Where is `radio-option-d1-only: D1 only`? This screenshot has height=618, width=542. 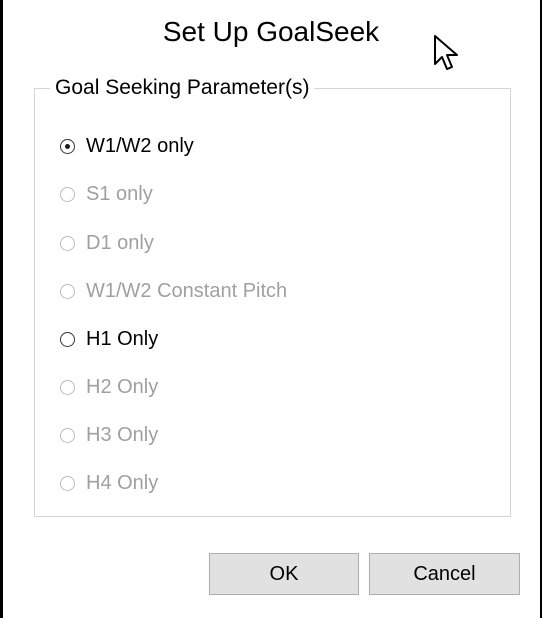 radio-option-d1-only: D1 only is located at coordinates (107, 243).